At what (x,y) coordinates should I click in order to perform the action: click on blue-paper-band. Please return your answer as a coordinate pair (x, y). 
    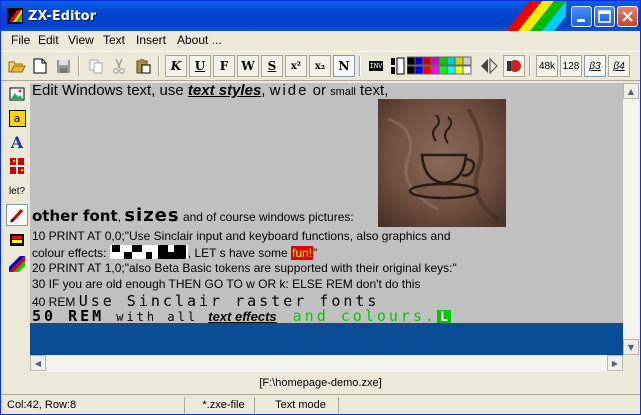
    Looking at the image, I should click on (326, 339).